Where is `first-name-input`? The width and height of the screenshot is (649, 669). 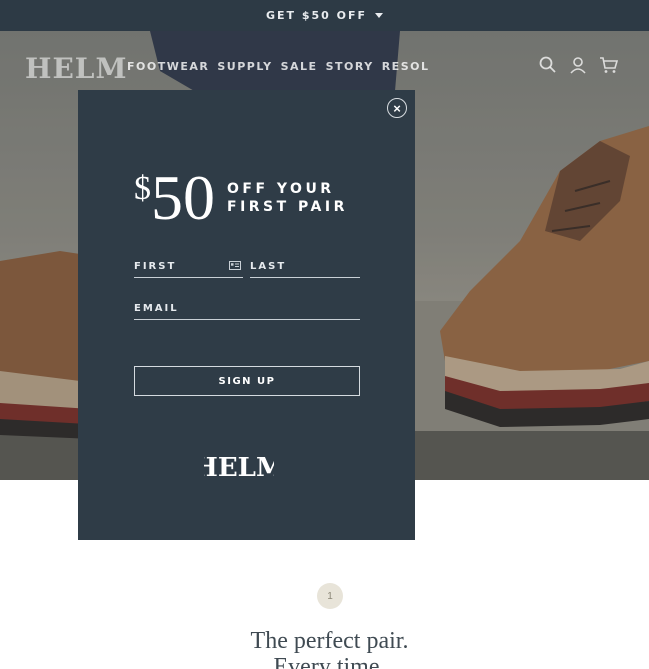 first-name-input is located at coordinates (188, 266).